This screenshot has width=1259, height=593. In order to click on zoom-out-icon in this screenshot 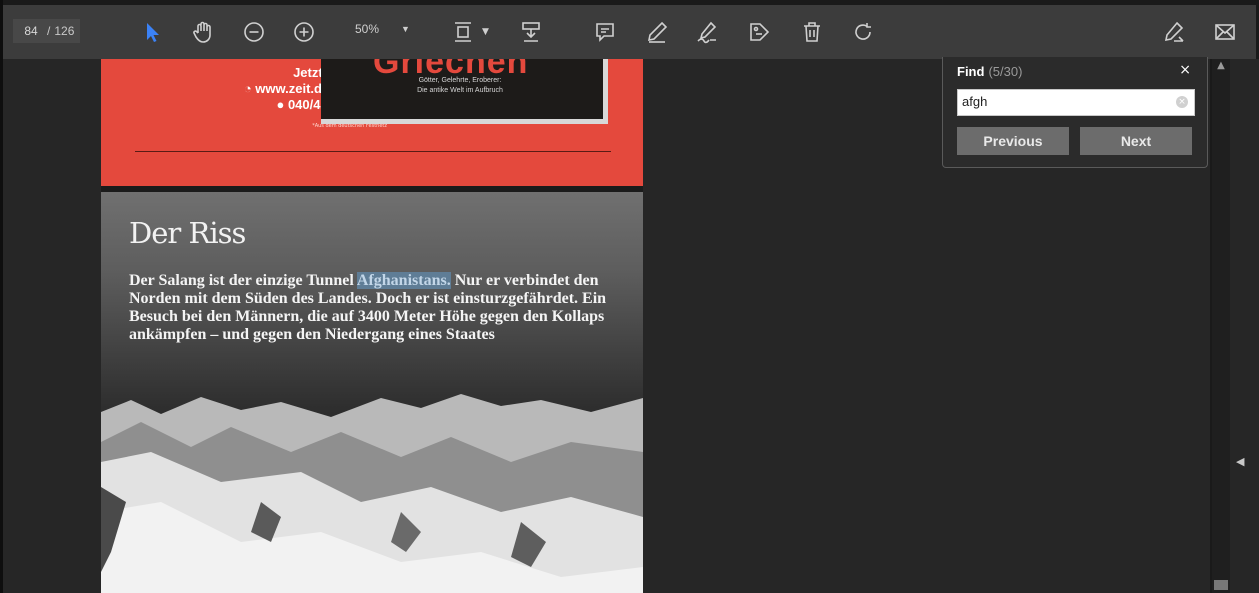, I will do `click(254, 32)`.